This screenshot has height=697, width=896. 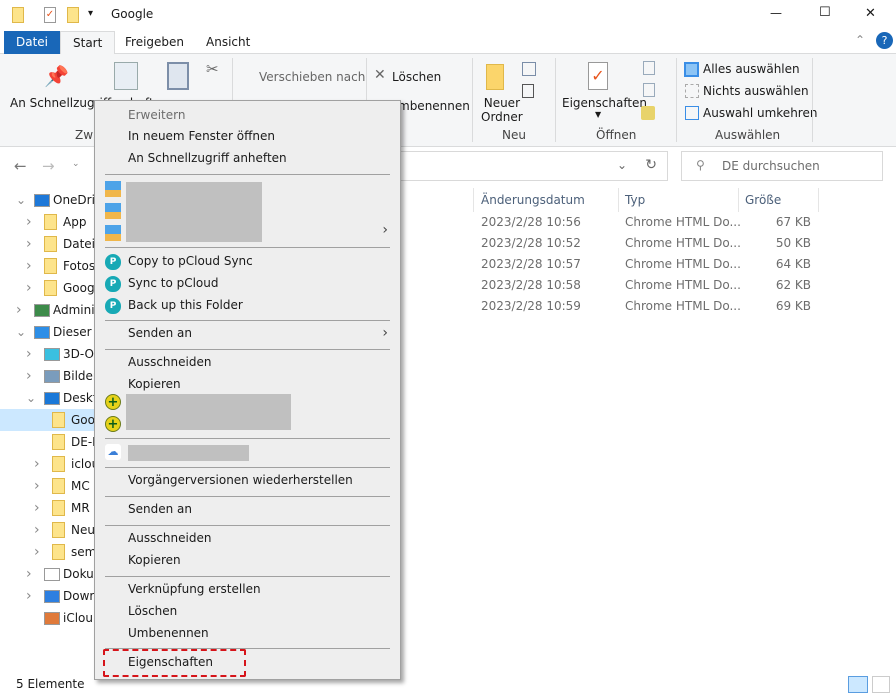 I want to click on forward-button: →, so click(x=48, y=166).